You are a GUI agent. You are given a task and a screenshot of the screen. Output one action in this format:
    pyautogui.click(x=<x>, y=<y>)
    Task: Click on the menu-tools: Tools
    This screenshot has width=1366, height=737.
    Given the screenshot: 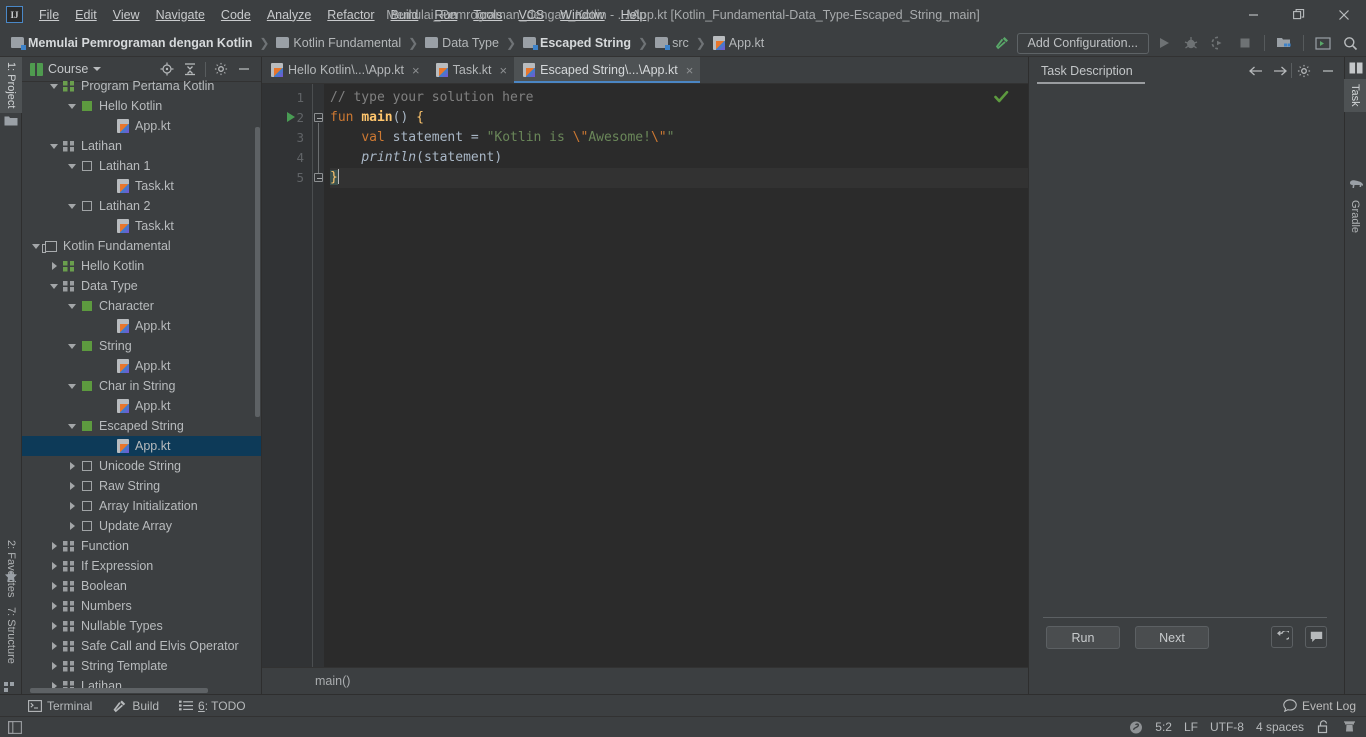 What is the action you would take?
    pyautogui.click(x=487, y=15)
    